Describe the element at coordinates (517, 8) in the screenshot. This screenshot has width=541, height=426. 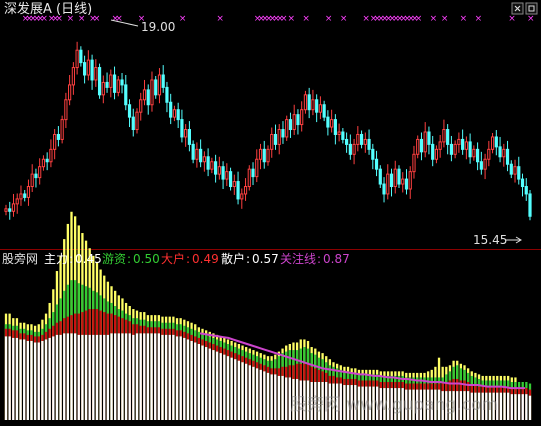
I see `close-panel-button` at that location.